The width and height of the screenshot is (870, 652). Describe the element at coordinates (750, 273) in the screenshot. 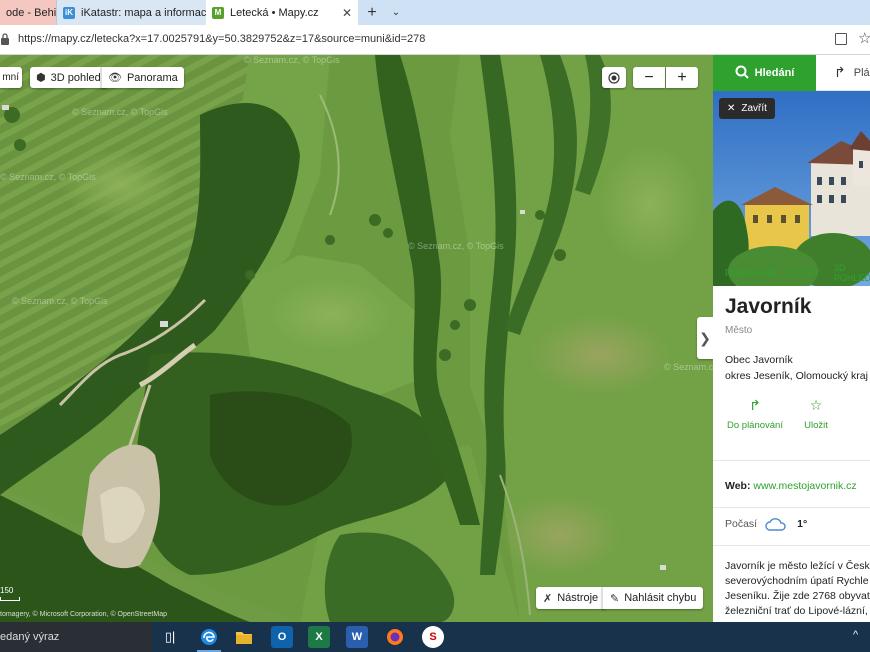

I see `tab-panorama: PANORAMA` at that location.